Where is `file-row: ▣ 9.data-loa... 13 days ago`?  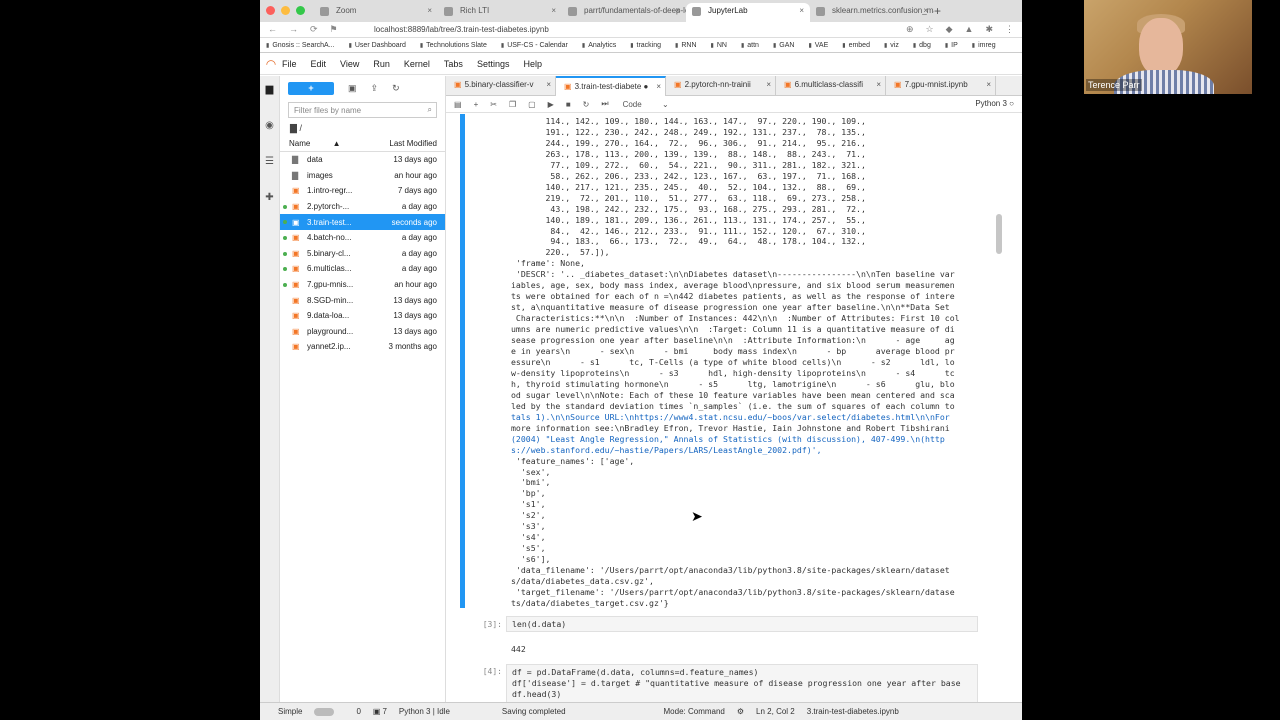
file-row: ▣ 9.data-loa... 13 days ago is located at coordinates (362, 316).